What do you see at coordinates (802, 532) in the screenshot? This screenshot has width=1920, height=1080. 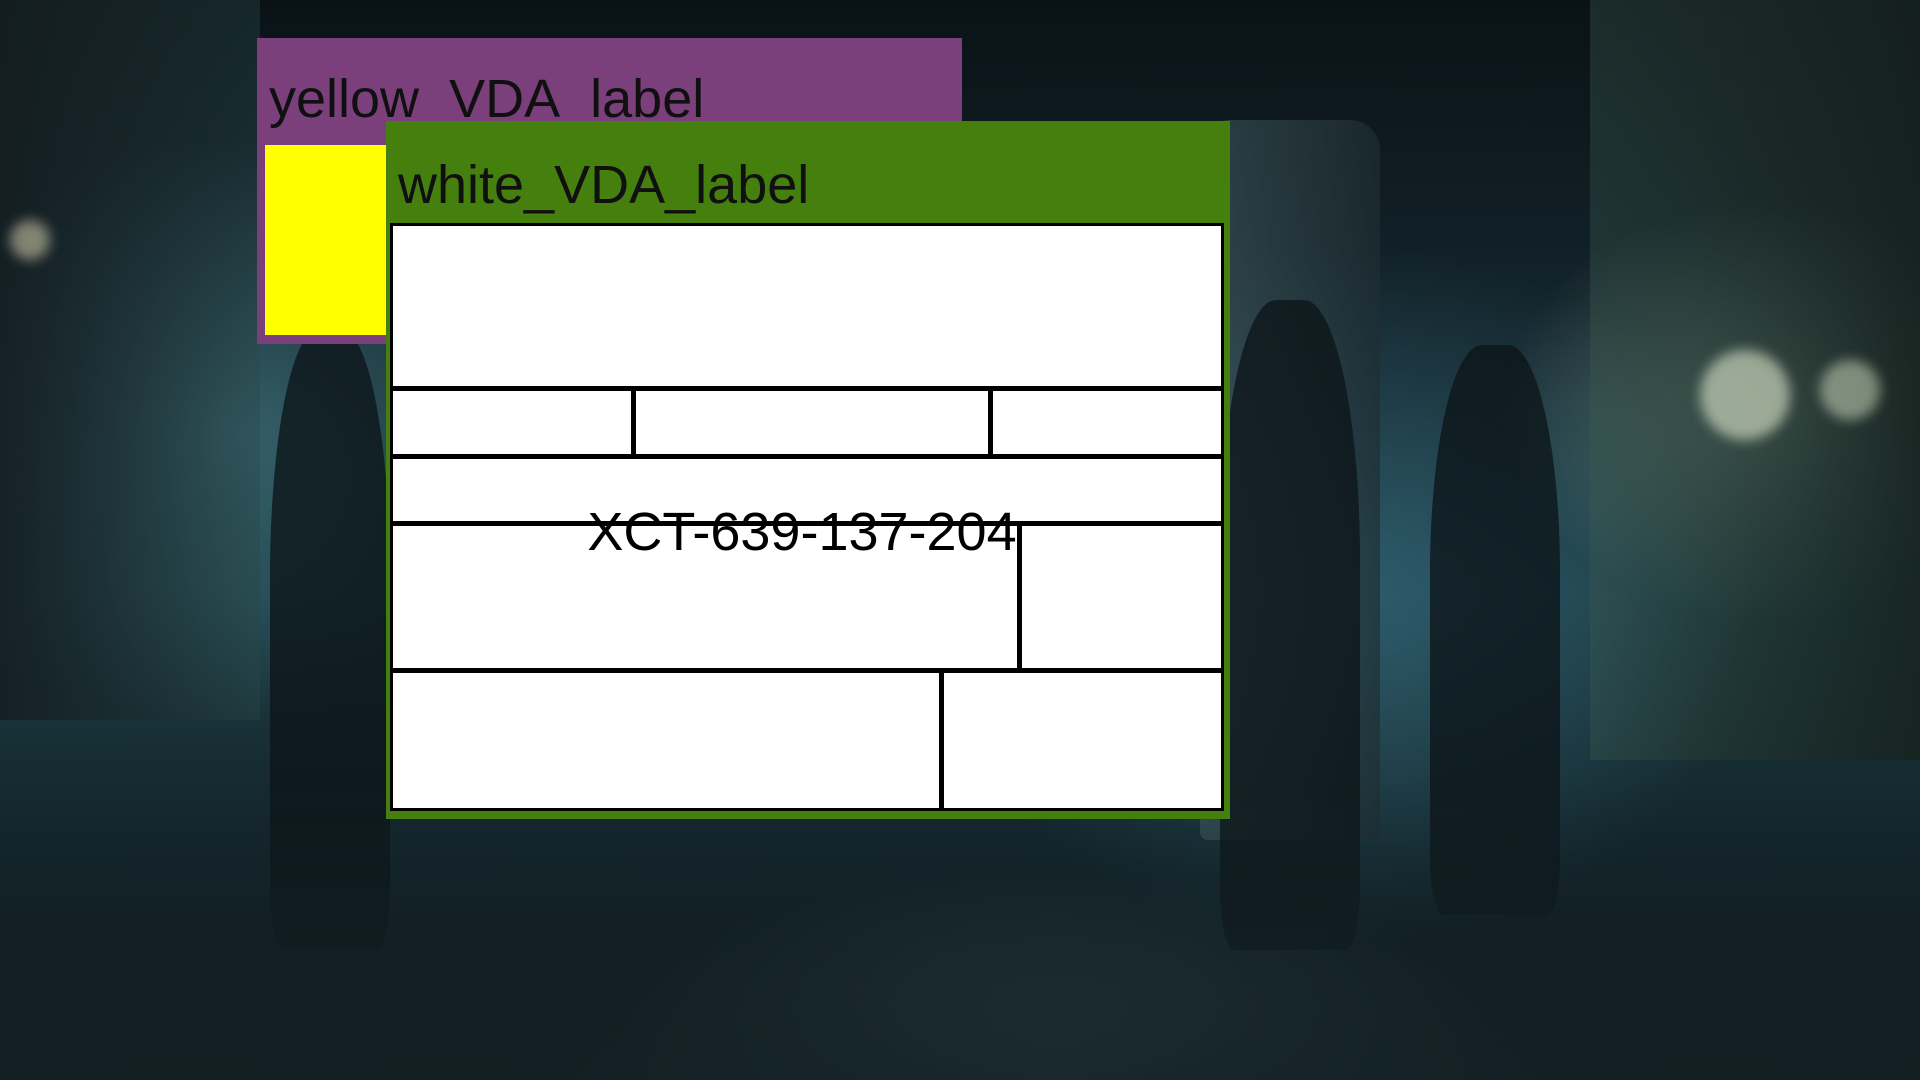 I see `label-code-text: XCT-639-137-204` at bounding box center [802, 532].